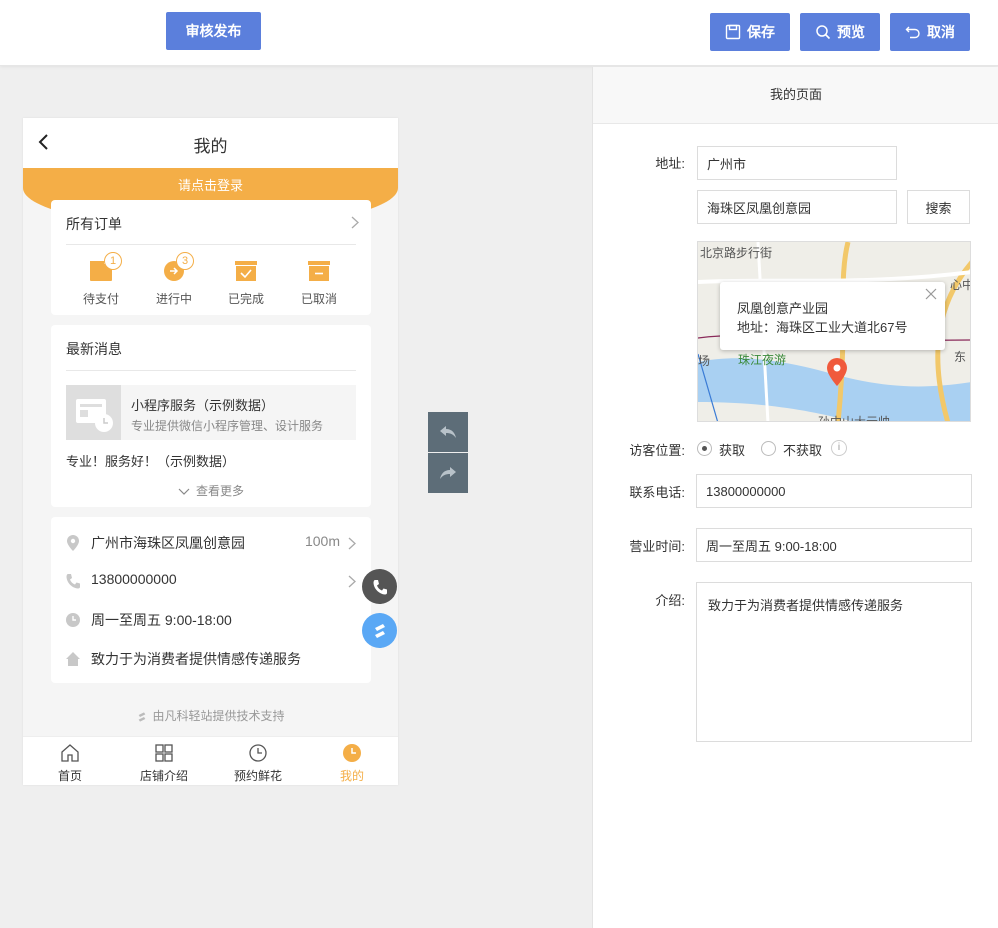  Describe the element at coordinates (930, 32) in the screenshot. I see `cancel-button: 取消` at that location.